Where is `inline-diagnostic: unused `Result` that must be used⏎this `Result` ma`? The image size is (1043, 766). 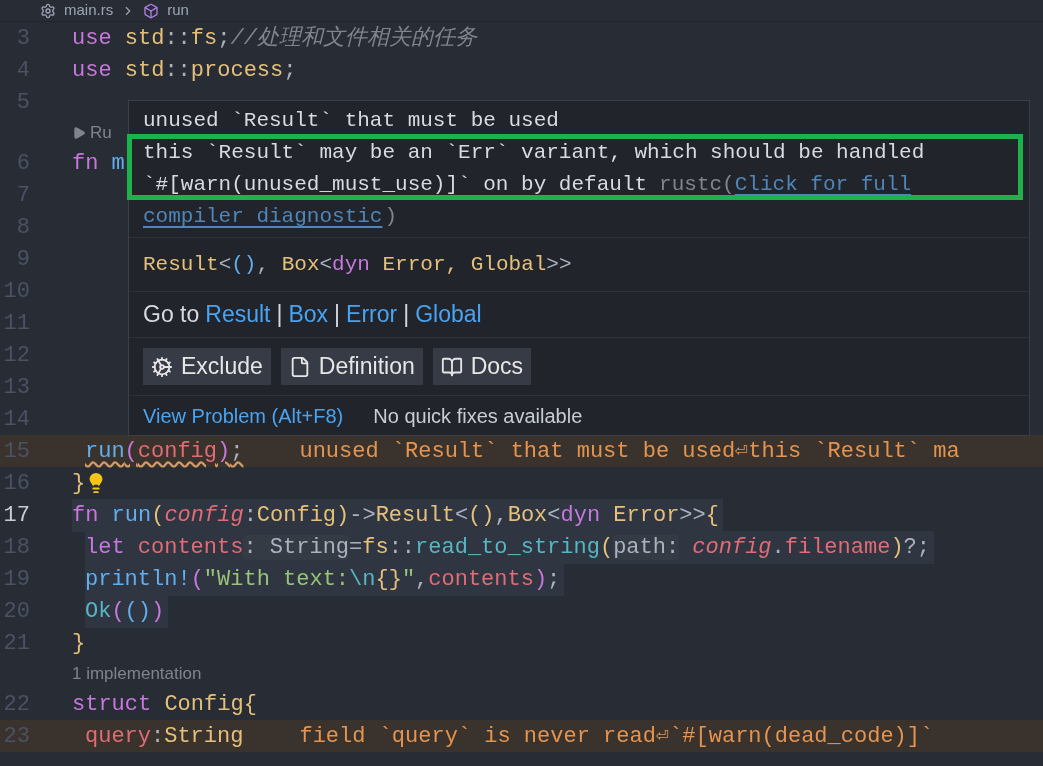
inline-diagnostic: unused `Result` that must be used⏎this `Result` ma is located at coordinates (629, 451).